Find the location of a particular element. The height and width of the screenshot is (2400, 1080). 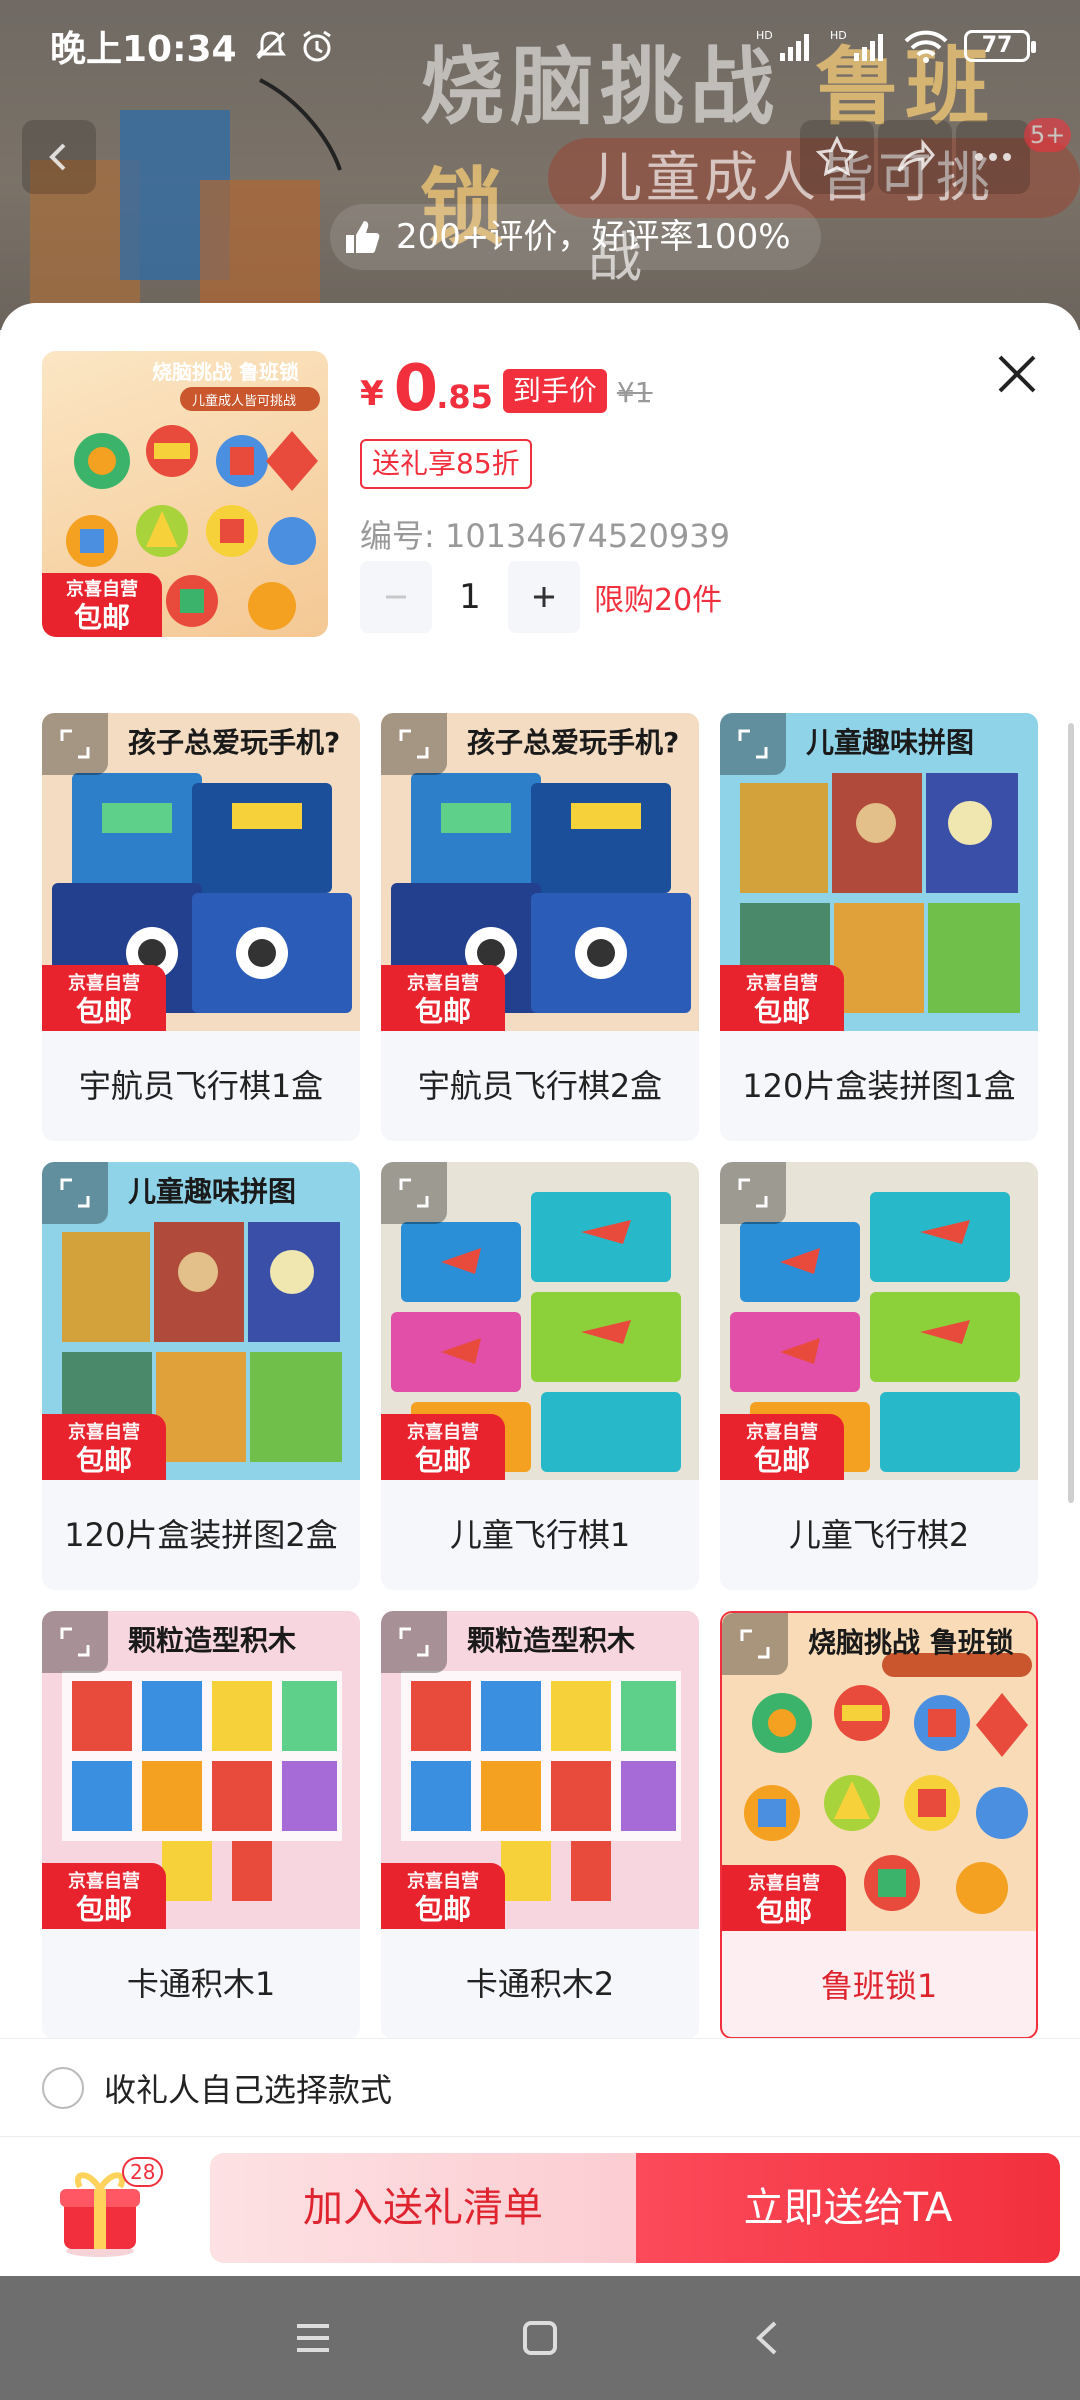

sku-number: 编号: 10134674520939 is located at coordinates (545, 536).